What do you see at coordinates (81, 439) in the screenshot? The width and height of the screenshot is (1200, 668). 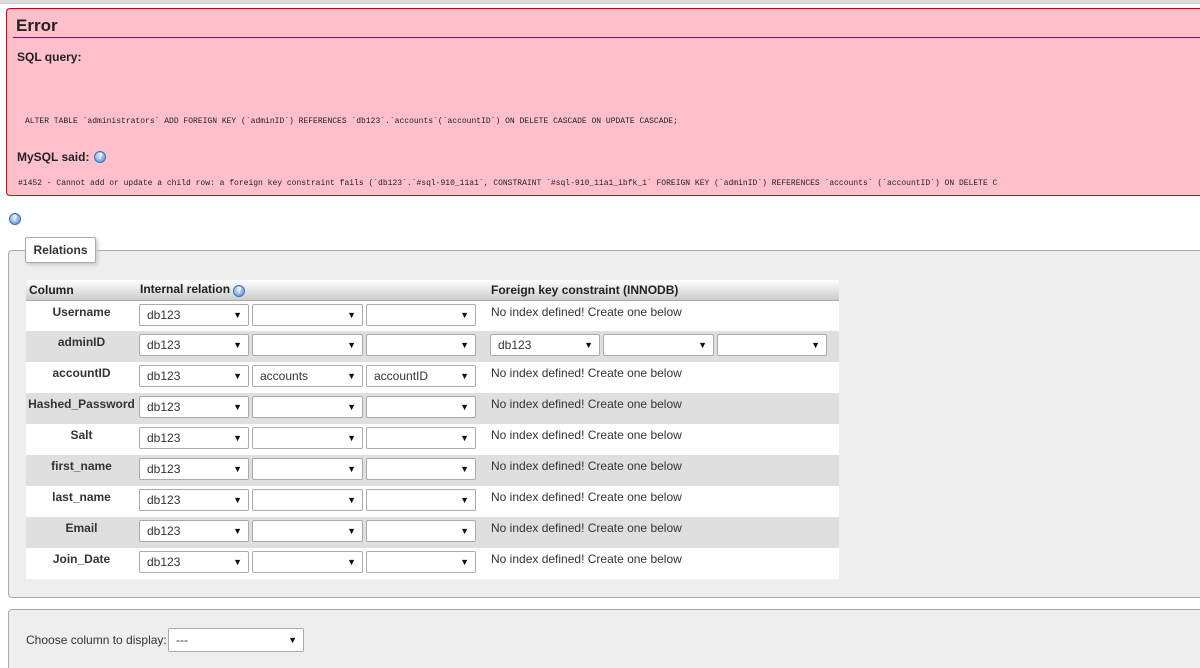 I see `column-name: Salt` at bounding box center [81, 439].